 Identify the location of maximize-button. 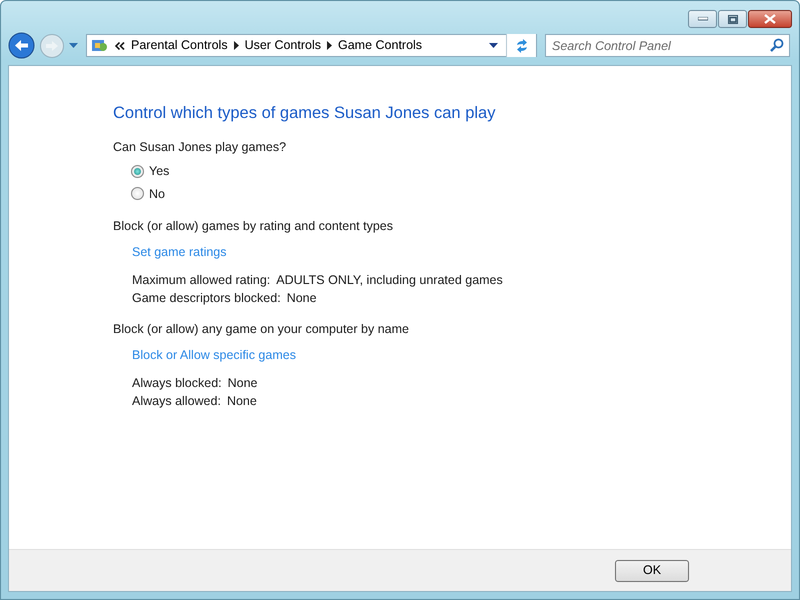
(732, 19).